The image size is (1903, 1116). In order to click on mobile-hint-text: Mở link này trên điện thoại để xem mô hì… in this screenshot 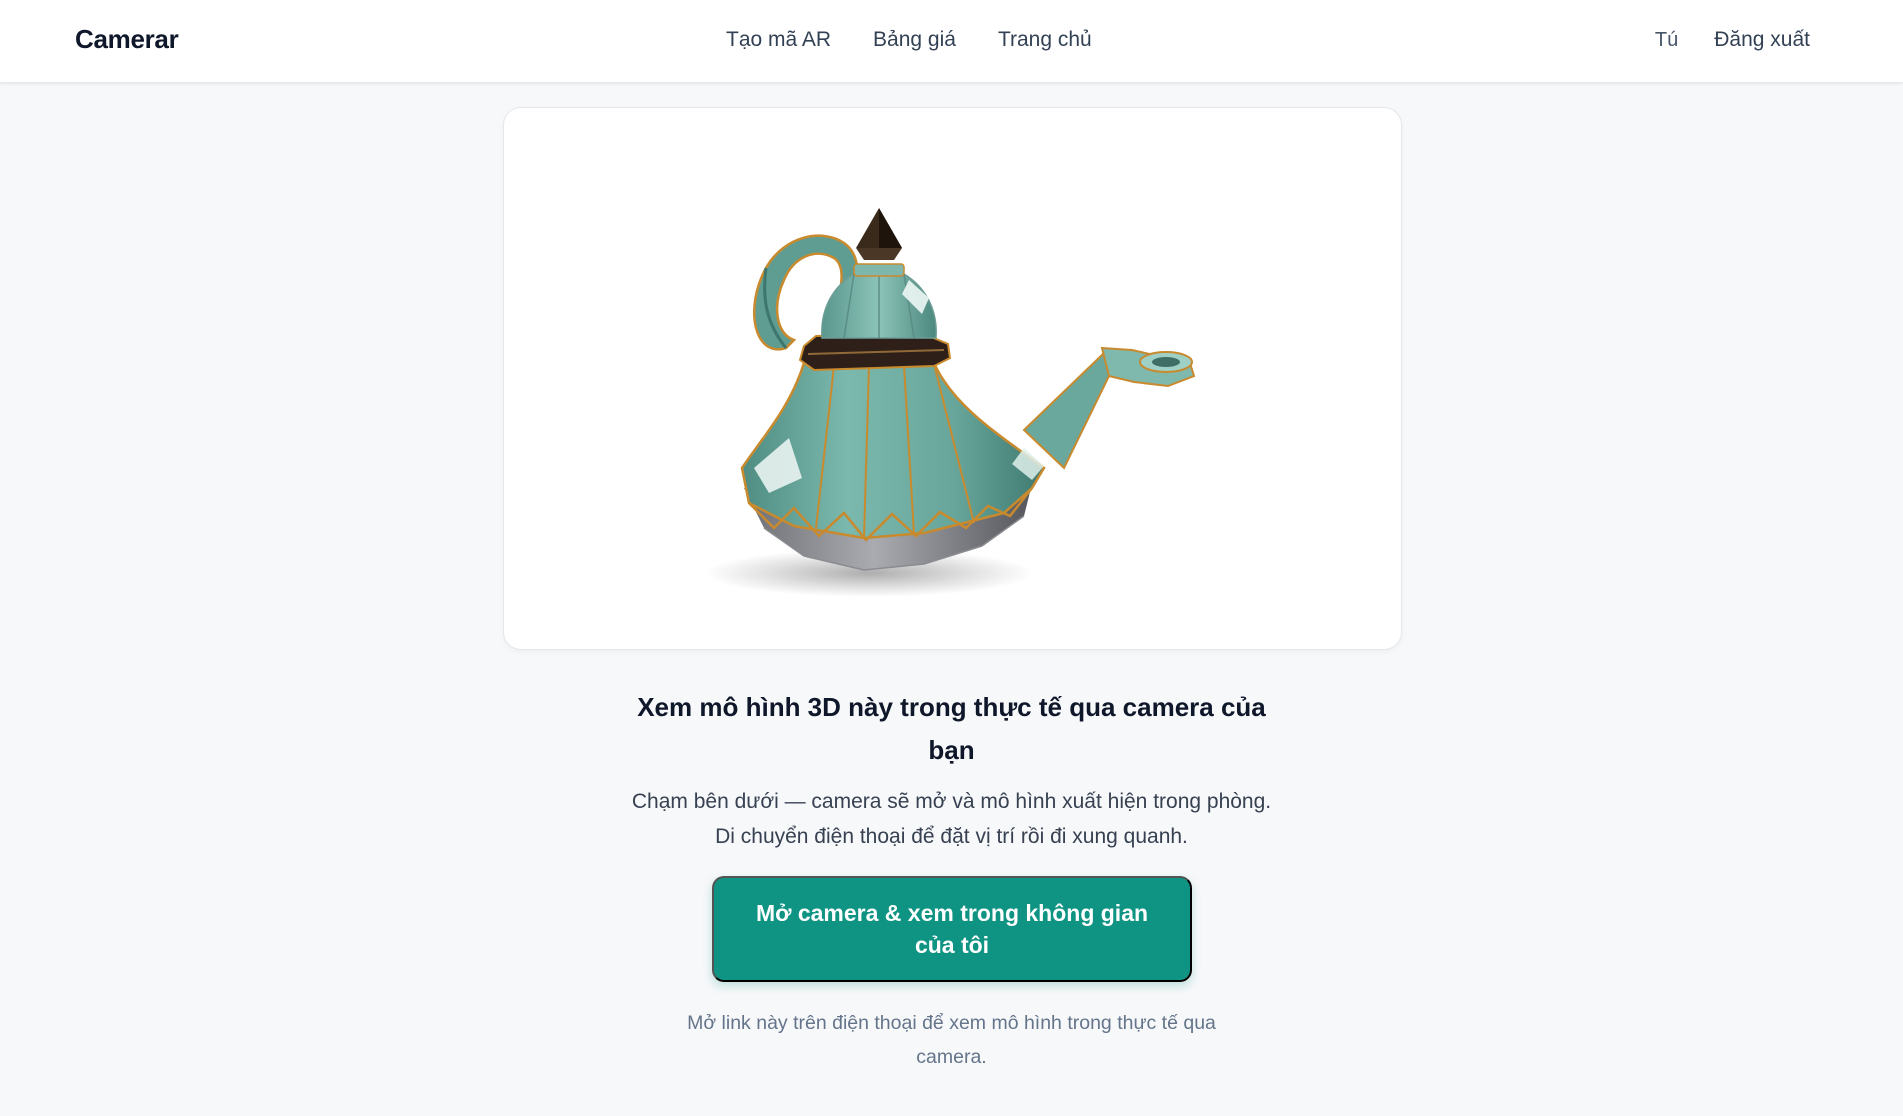, I will do `click(951, 1040)`.